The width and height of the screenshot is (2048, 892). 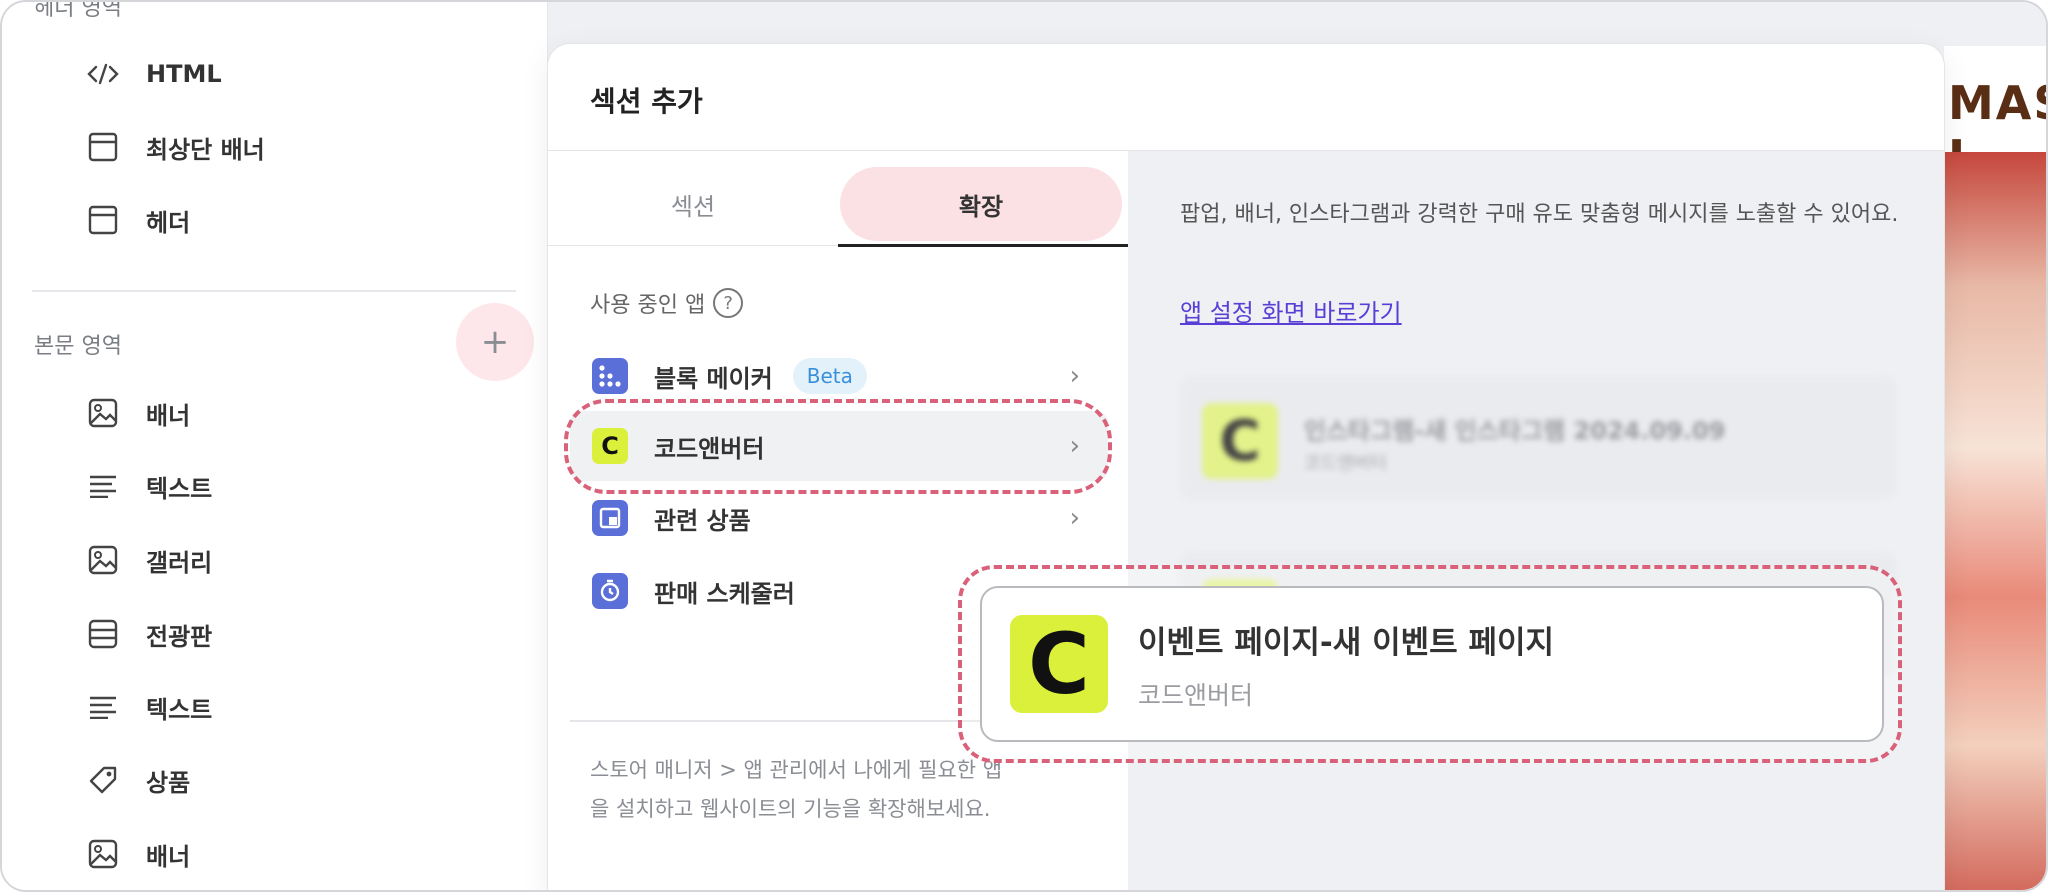 I want to click on add-header-section-button: +, so click(x=495, y=16).